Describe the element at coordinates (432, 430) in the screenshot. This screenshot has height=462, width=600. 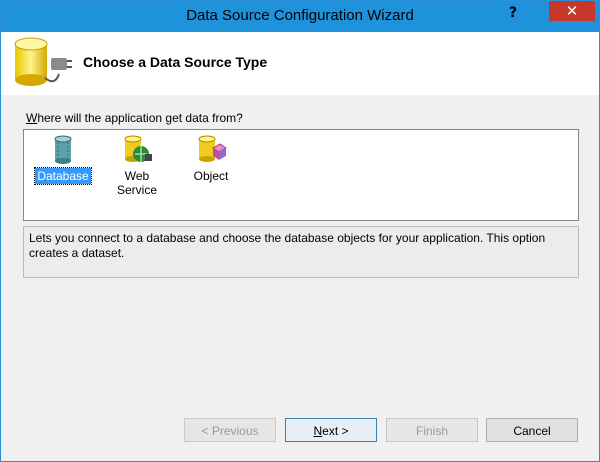
I see `finish-button: Finish` at that location.